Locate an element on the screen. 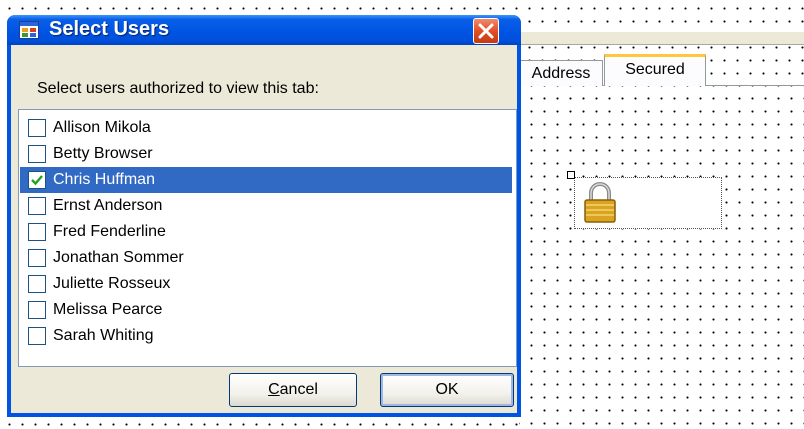 The height and width of the screenshot is (429, 804). checkbox-checked is located at coordinates (37, 180).